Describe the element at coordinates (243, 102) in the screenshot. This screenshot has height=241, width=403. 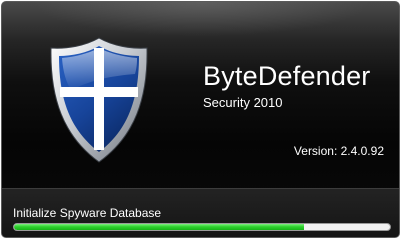
I see `product-edition: Security 2010` at that location.